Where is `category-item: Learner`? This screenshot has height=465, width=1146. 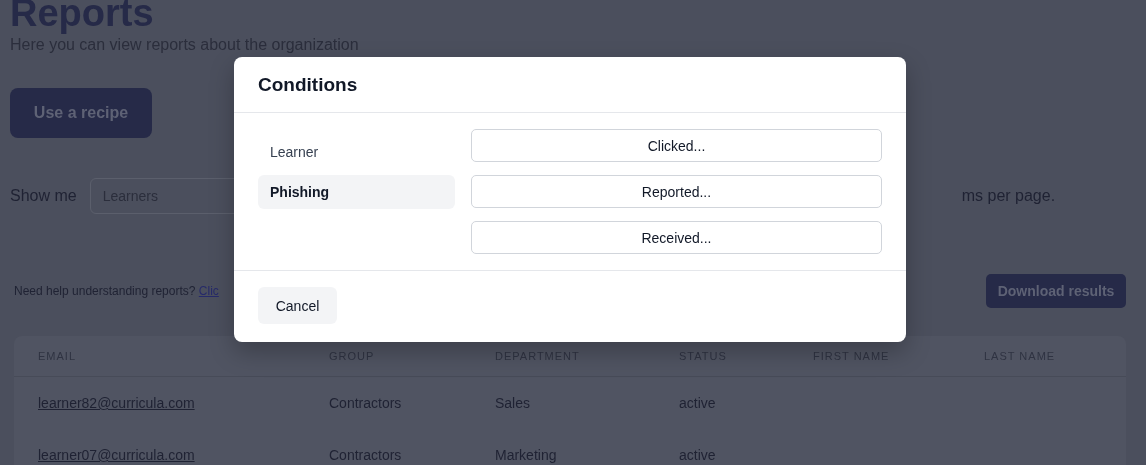
category-item: Learner is located at coordinates (356, 152).